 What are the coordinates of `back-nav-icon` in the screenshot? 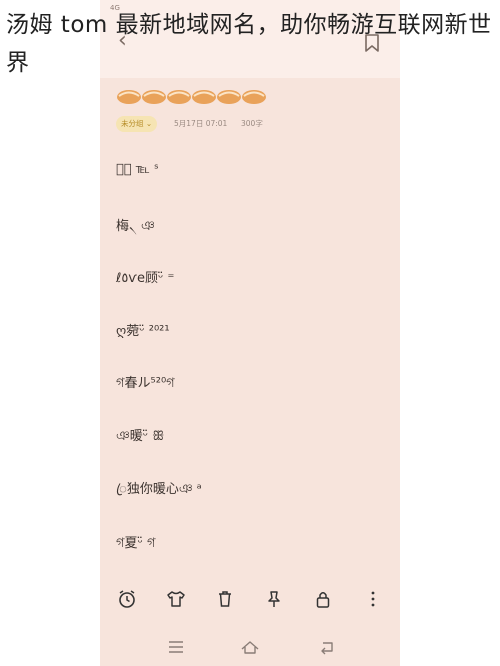 It's located at (327, 647).